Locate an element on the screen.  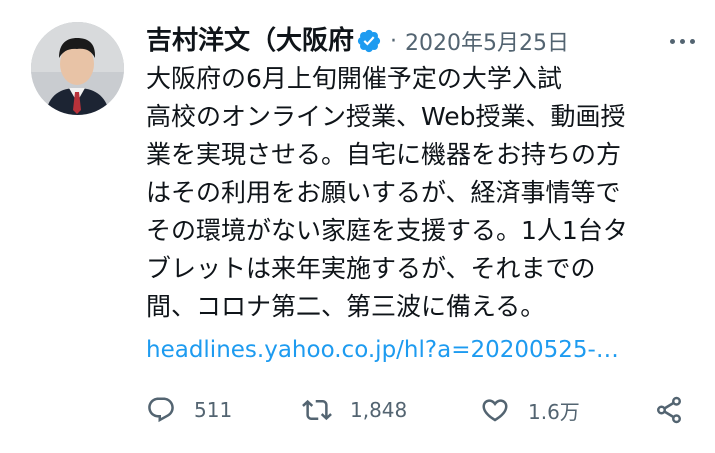
retweet-button: 1,848 is located at coordinates (354, 410).